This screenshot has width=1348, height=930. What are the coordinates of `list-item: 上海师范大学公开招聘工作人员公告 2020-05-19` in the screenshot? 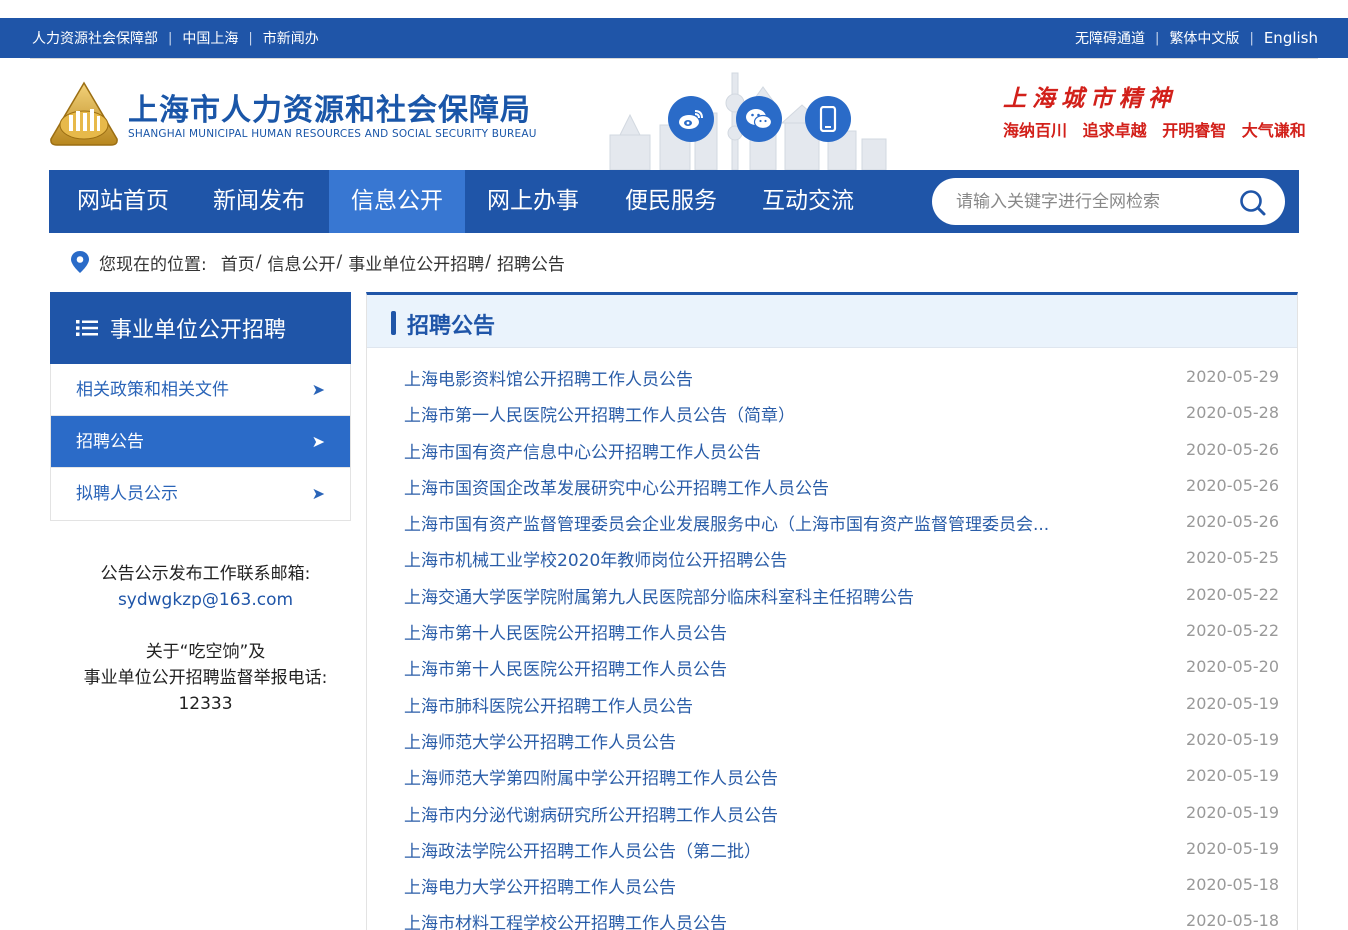 It's located at (832, 743).